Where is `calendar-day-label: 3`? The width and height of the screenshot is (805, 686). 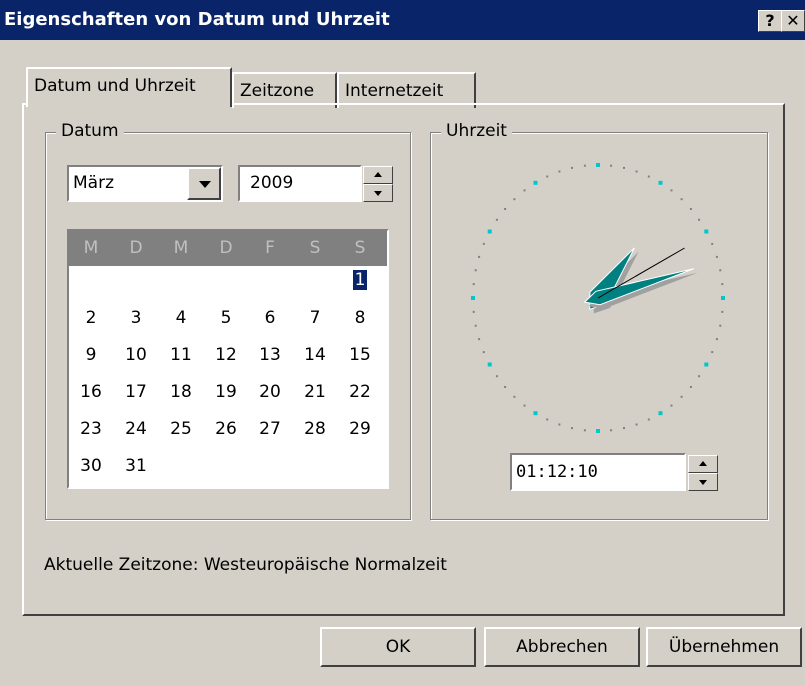
calendar-day-label: 3 is located at coordinates (136, 318).